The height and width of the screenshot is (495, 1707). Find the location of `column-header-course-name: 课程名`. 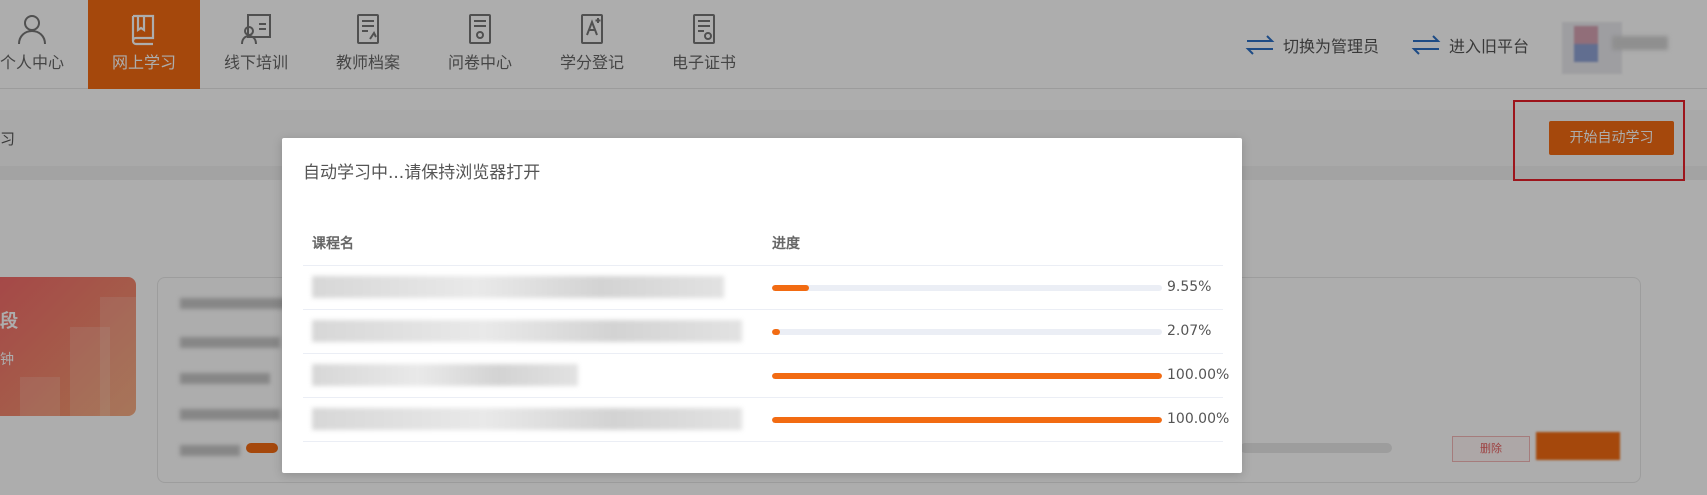

column-header-course-name: 课程名 is located at coordinates (333, 244).